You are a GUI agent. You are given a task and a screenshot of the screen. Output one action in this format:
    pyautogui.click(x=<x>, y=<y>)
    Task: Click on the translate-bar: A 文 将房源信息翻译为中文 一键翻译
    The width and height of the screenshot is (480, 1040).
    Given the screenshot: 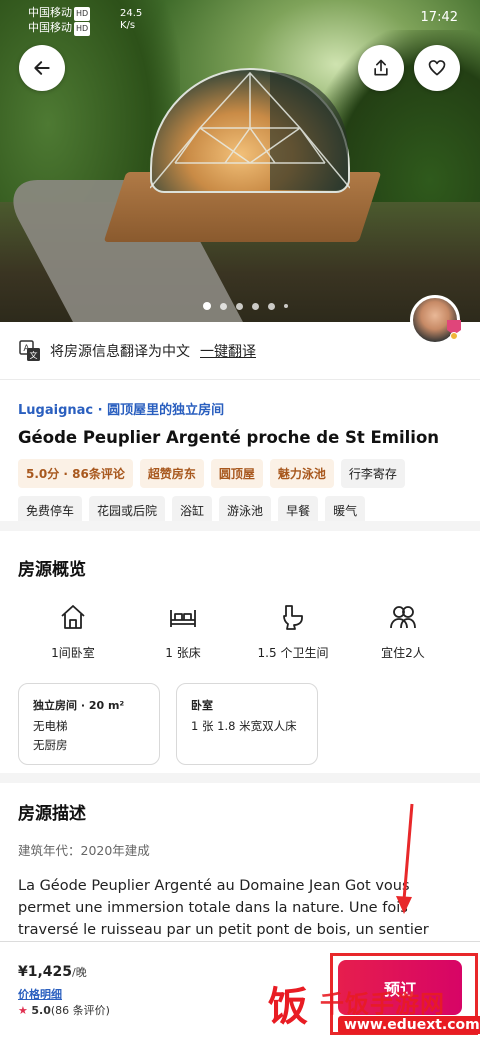 What is the action you would take?
    pyautogui.click(x=240, y=351)
    